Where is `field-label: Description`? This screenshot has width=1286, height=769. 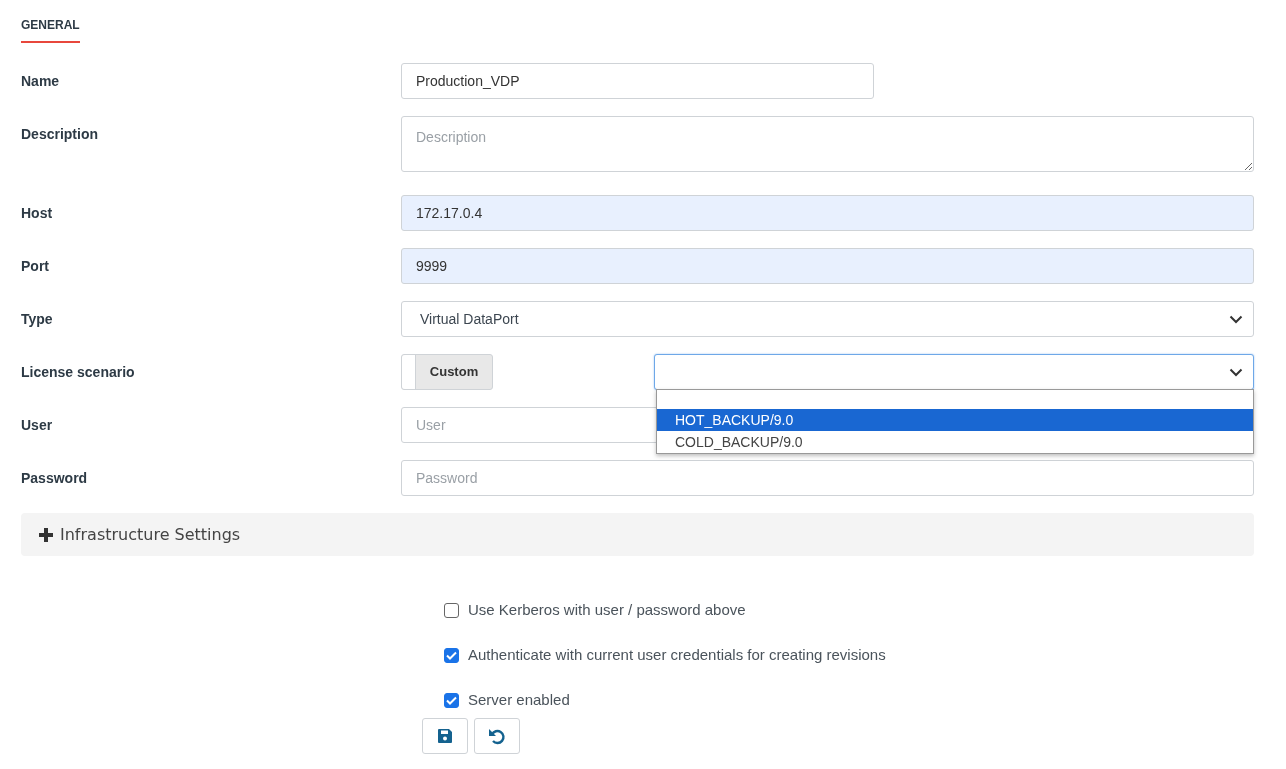 field-label: Description is located at coordinates (60, 134).